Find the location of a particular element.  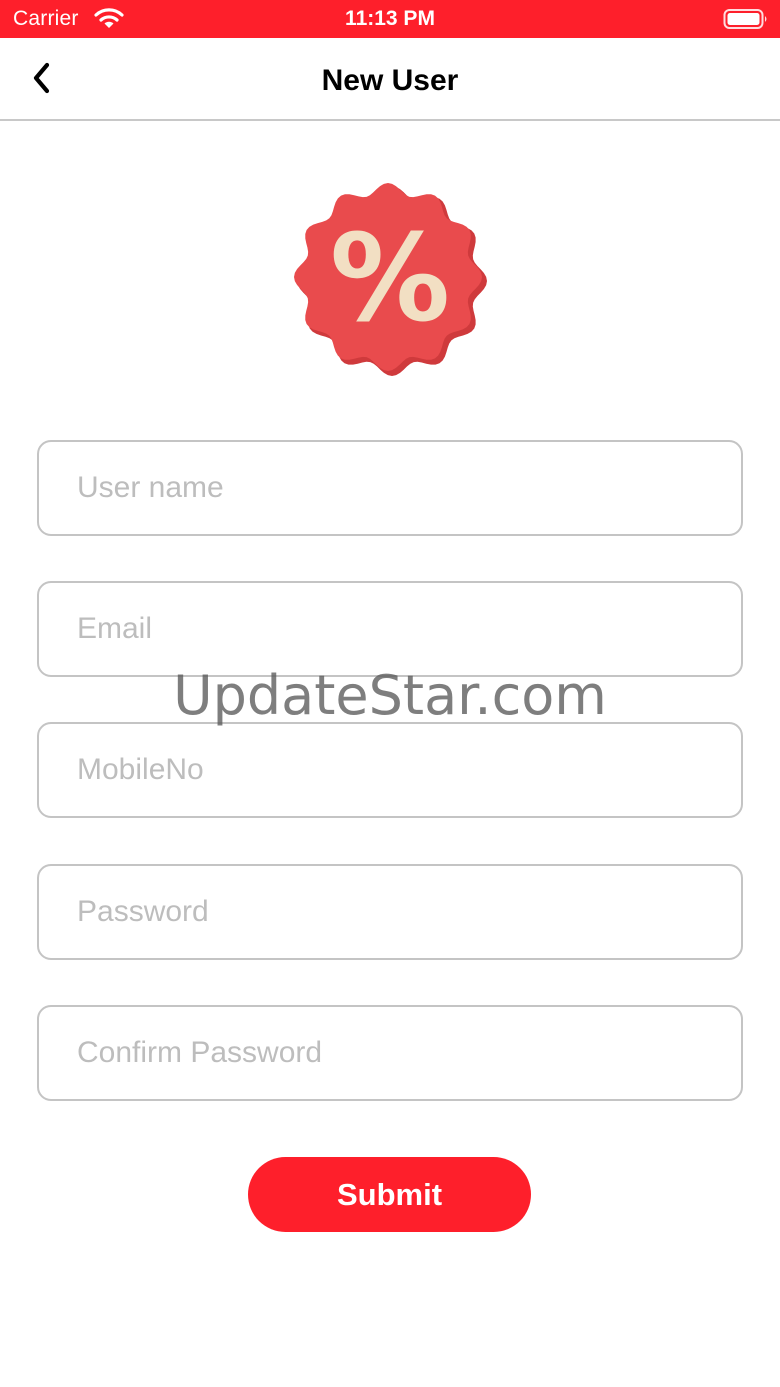

mobile-field is located at coordinates (390, 770).